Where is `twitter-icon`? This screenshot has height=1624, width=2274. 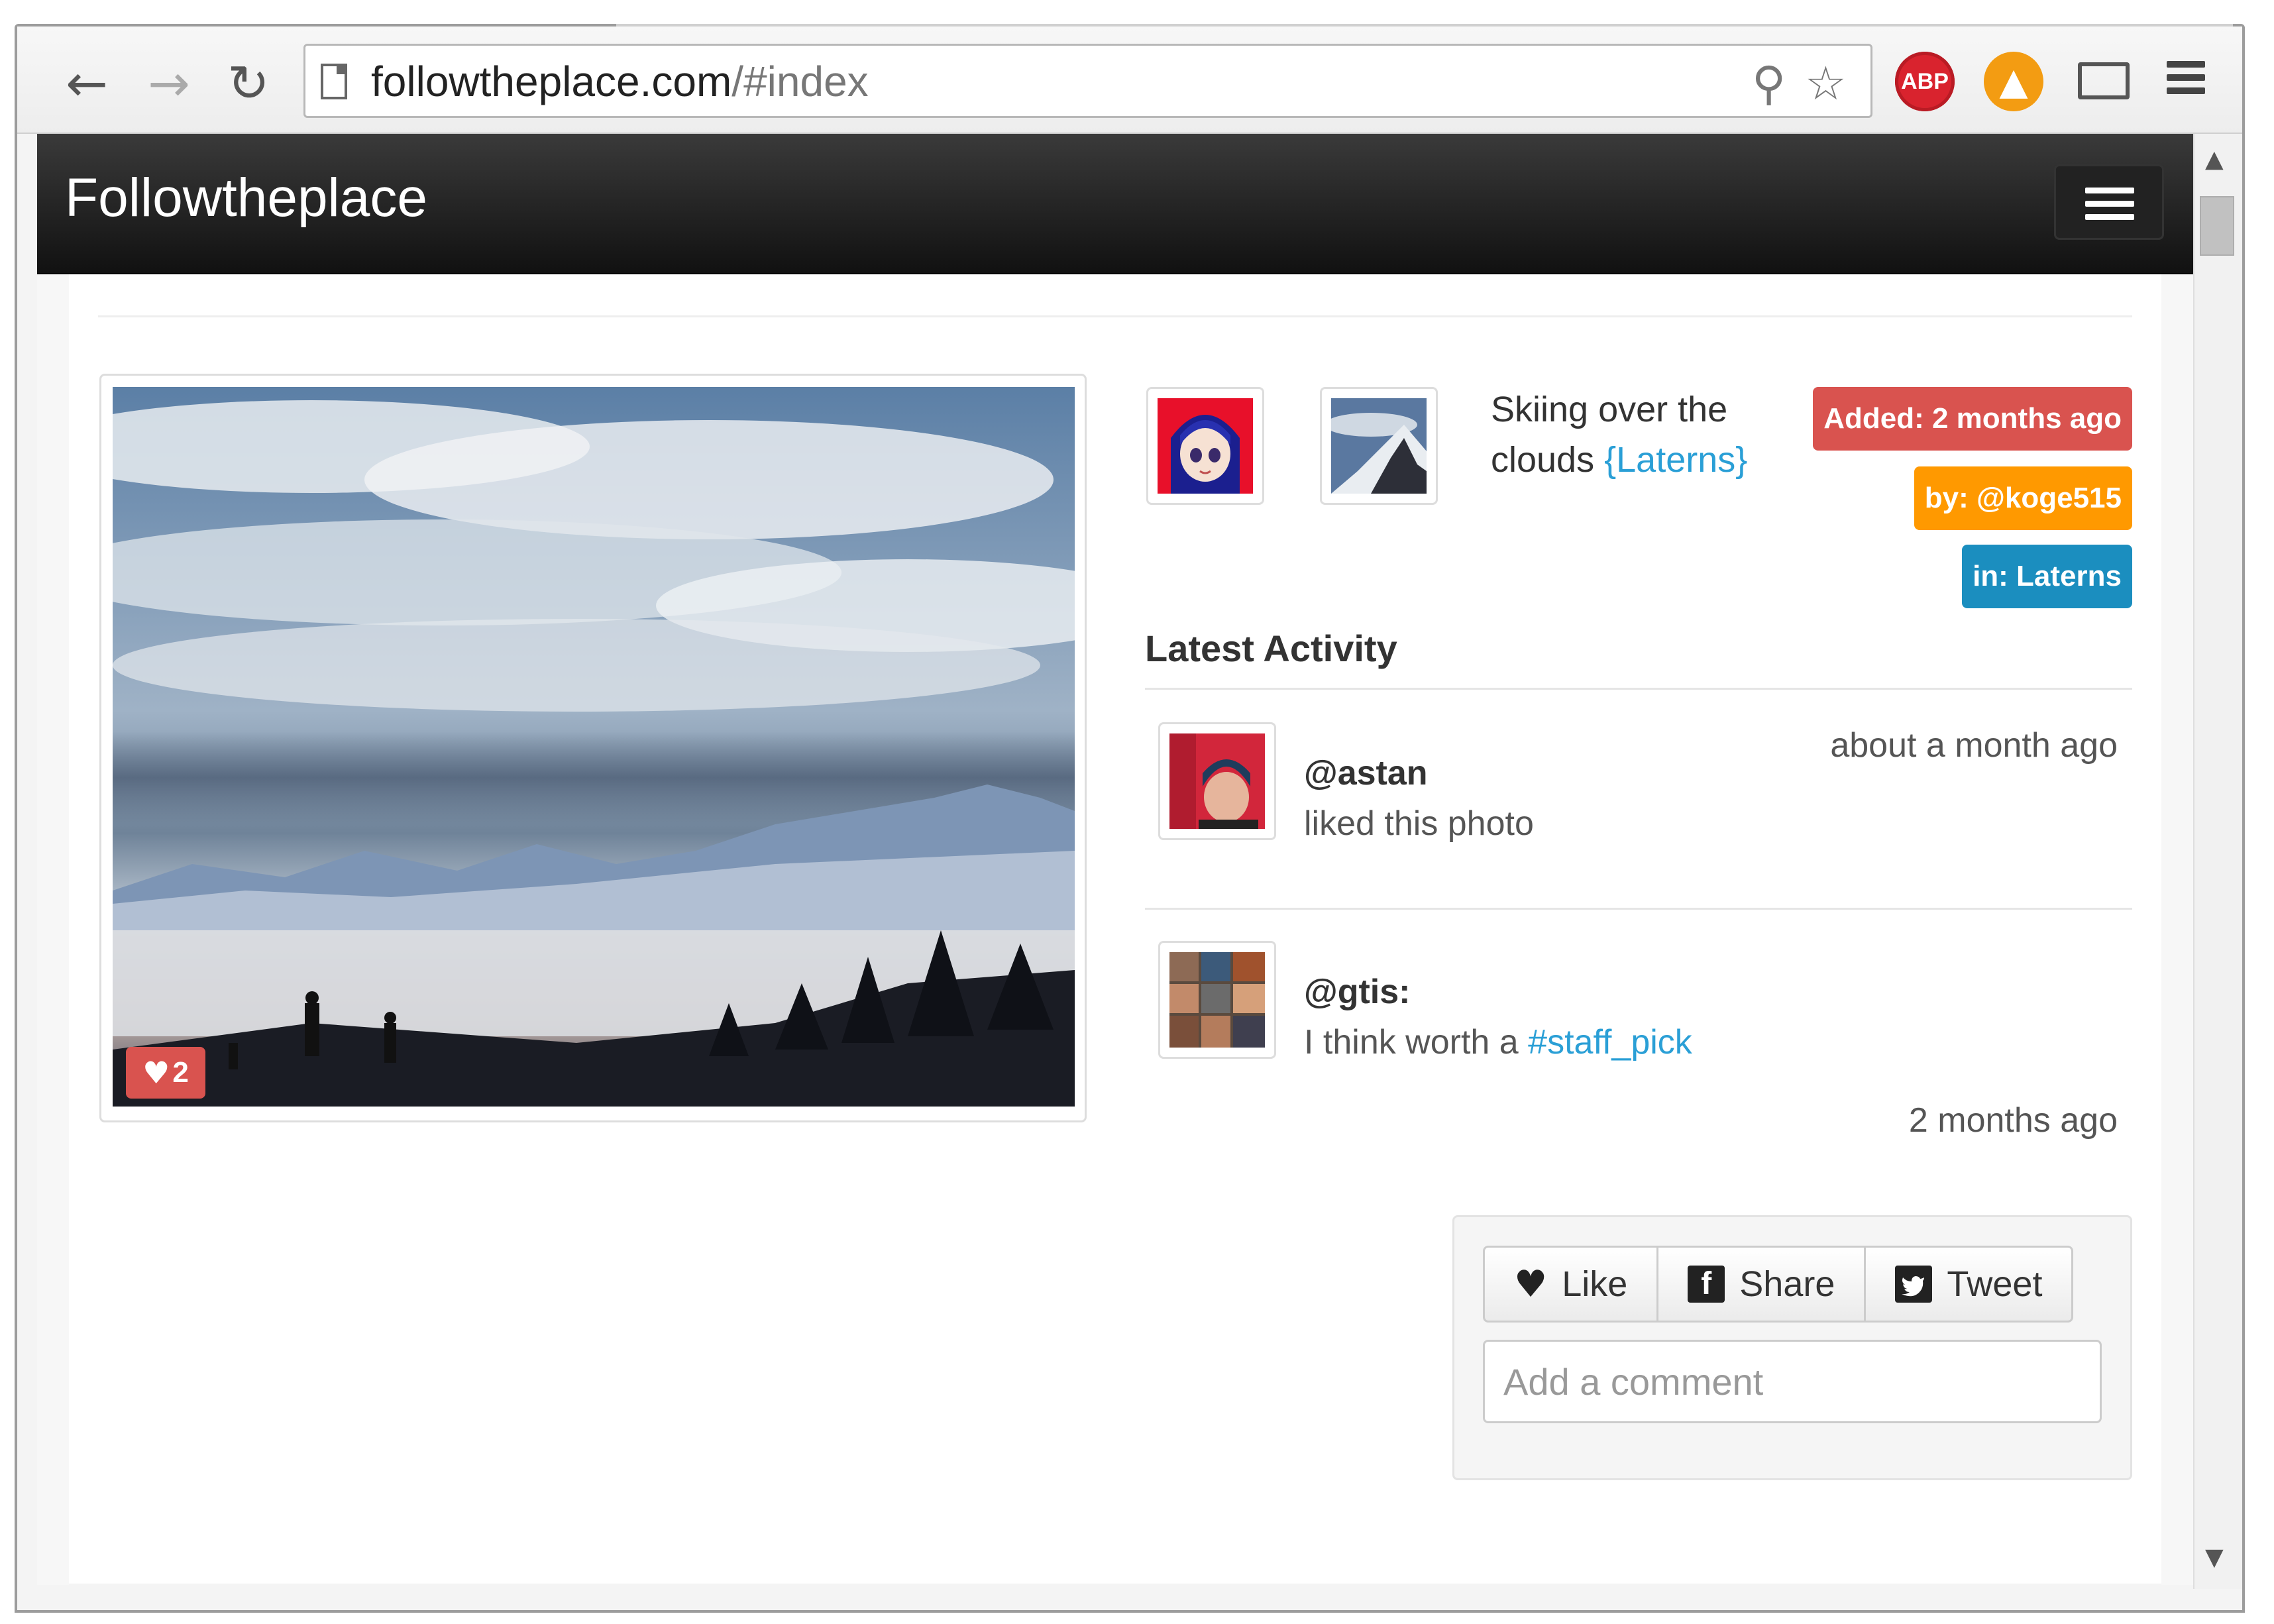
twitter-icon is located at coordinates (1914, 1284).